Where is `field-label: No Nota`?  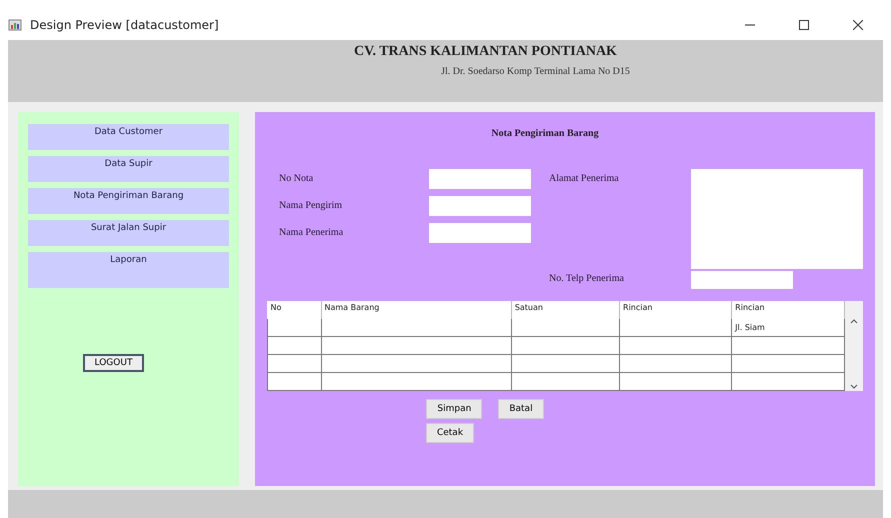 field-label: No Nota is located at coordinates (296, 179).